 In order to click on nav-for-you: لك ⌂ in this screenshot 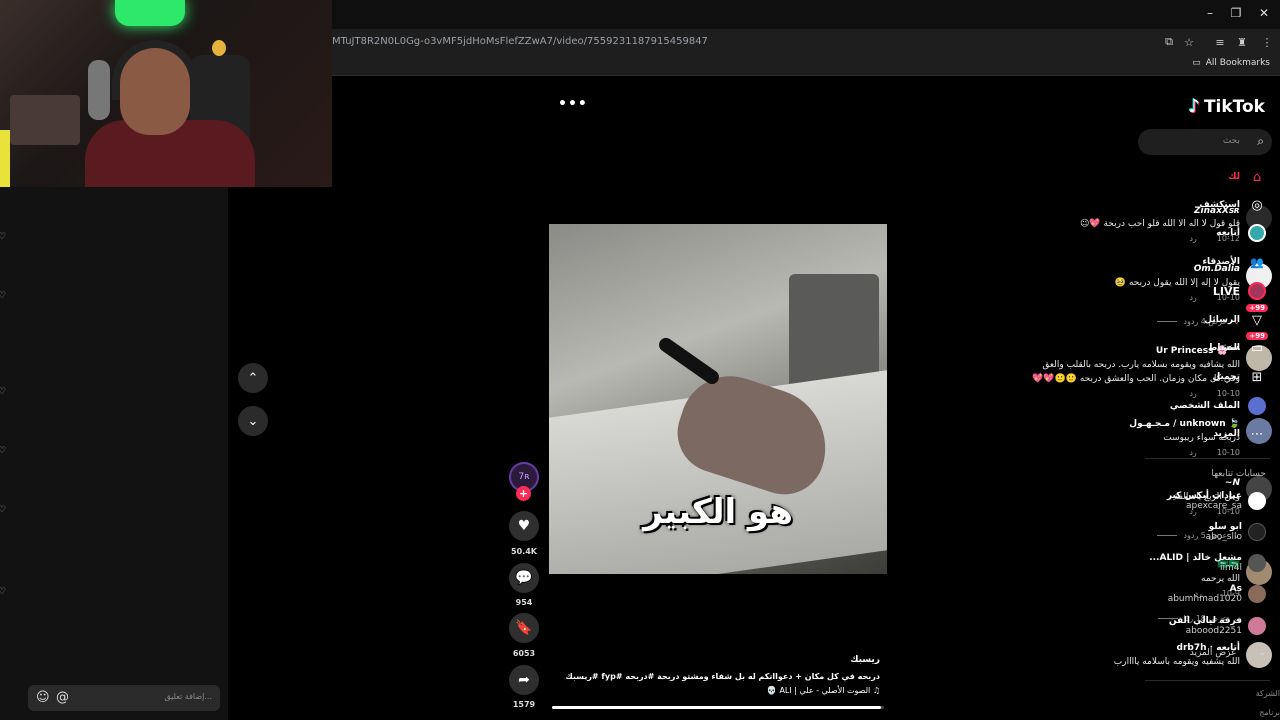, I will do `click(1247, 177)`.